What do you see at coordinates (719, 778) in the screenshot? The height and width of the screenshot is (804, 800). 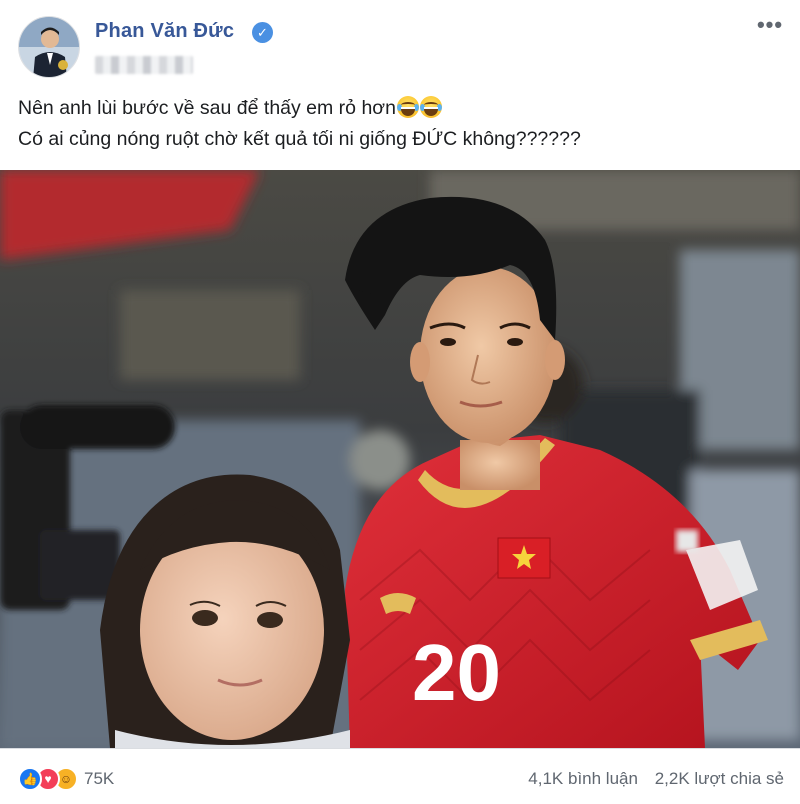 I see `shares-count: 2,2K lượt chia sẻ` at bounding box center [719, 778].